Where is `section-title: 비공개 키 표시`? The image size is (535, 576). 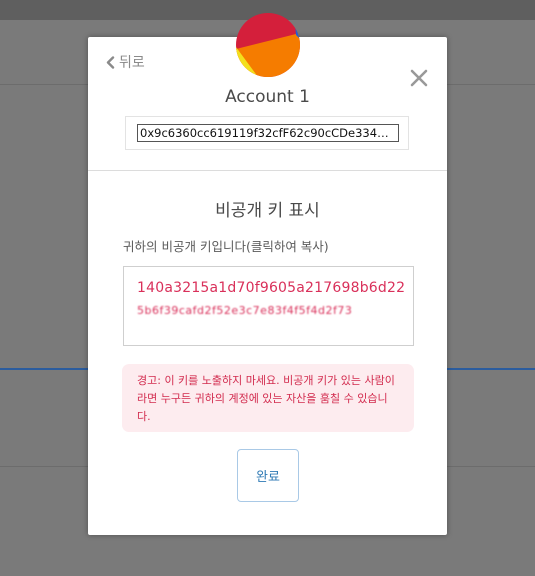 section-title: 비공개 키 표시 is located at coordinates (267, 211).